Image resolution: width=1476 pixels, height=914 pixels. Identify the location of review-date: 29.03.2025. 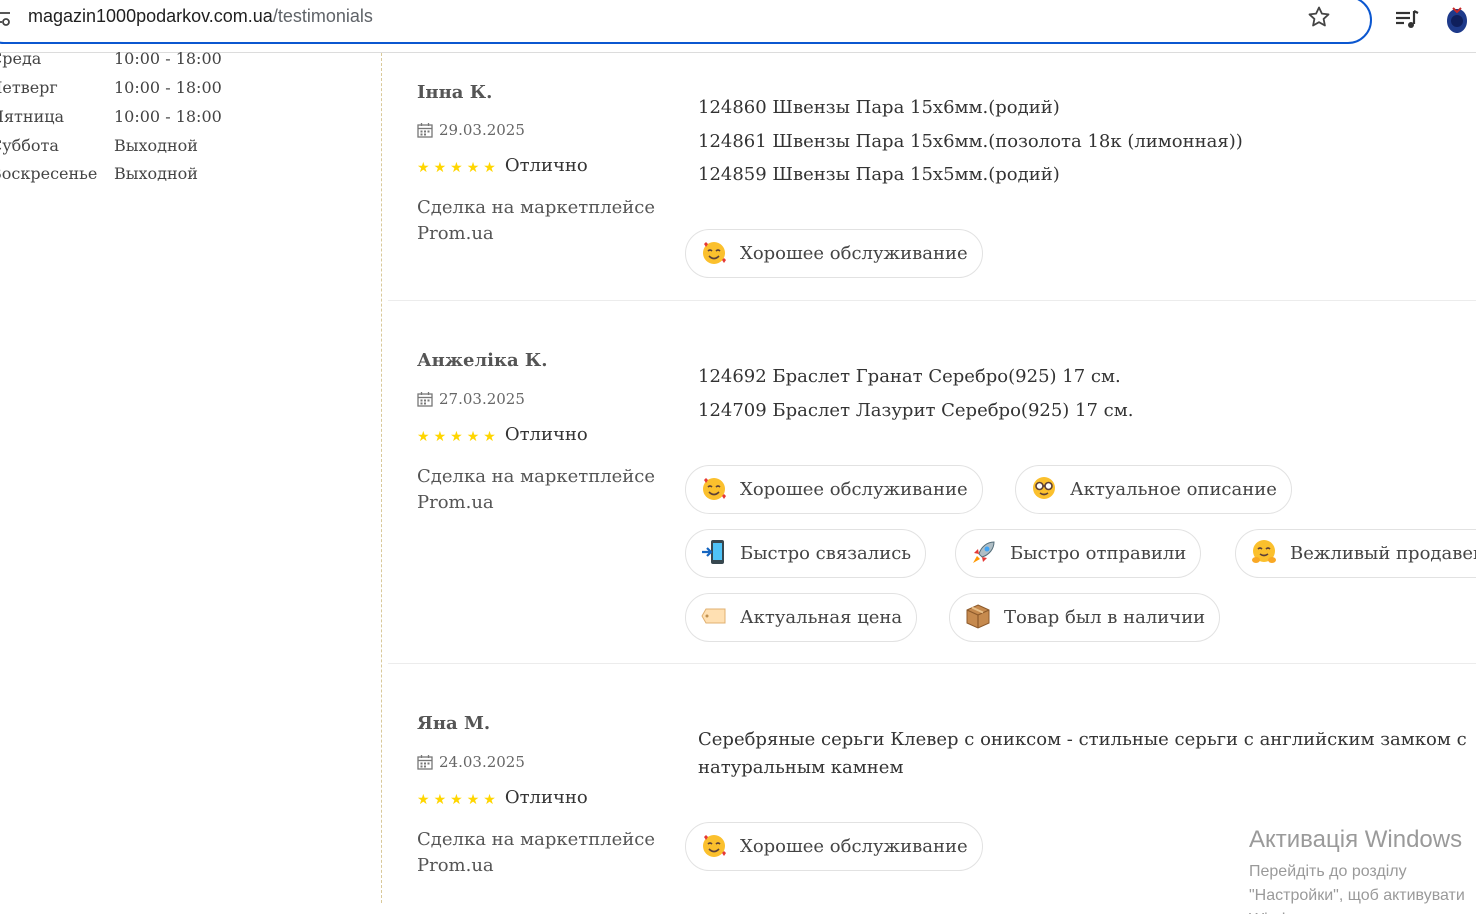
(471, 130).